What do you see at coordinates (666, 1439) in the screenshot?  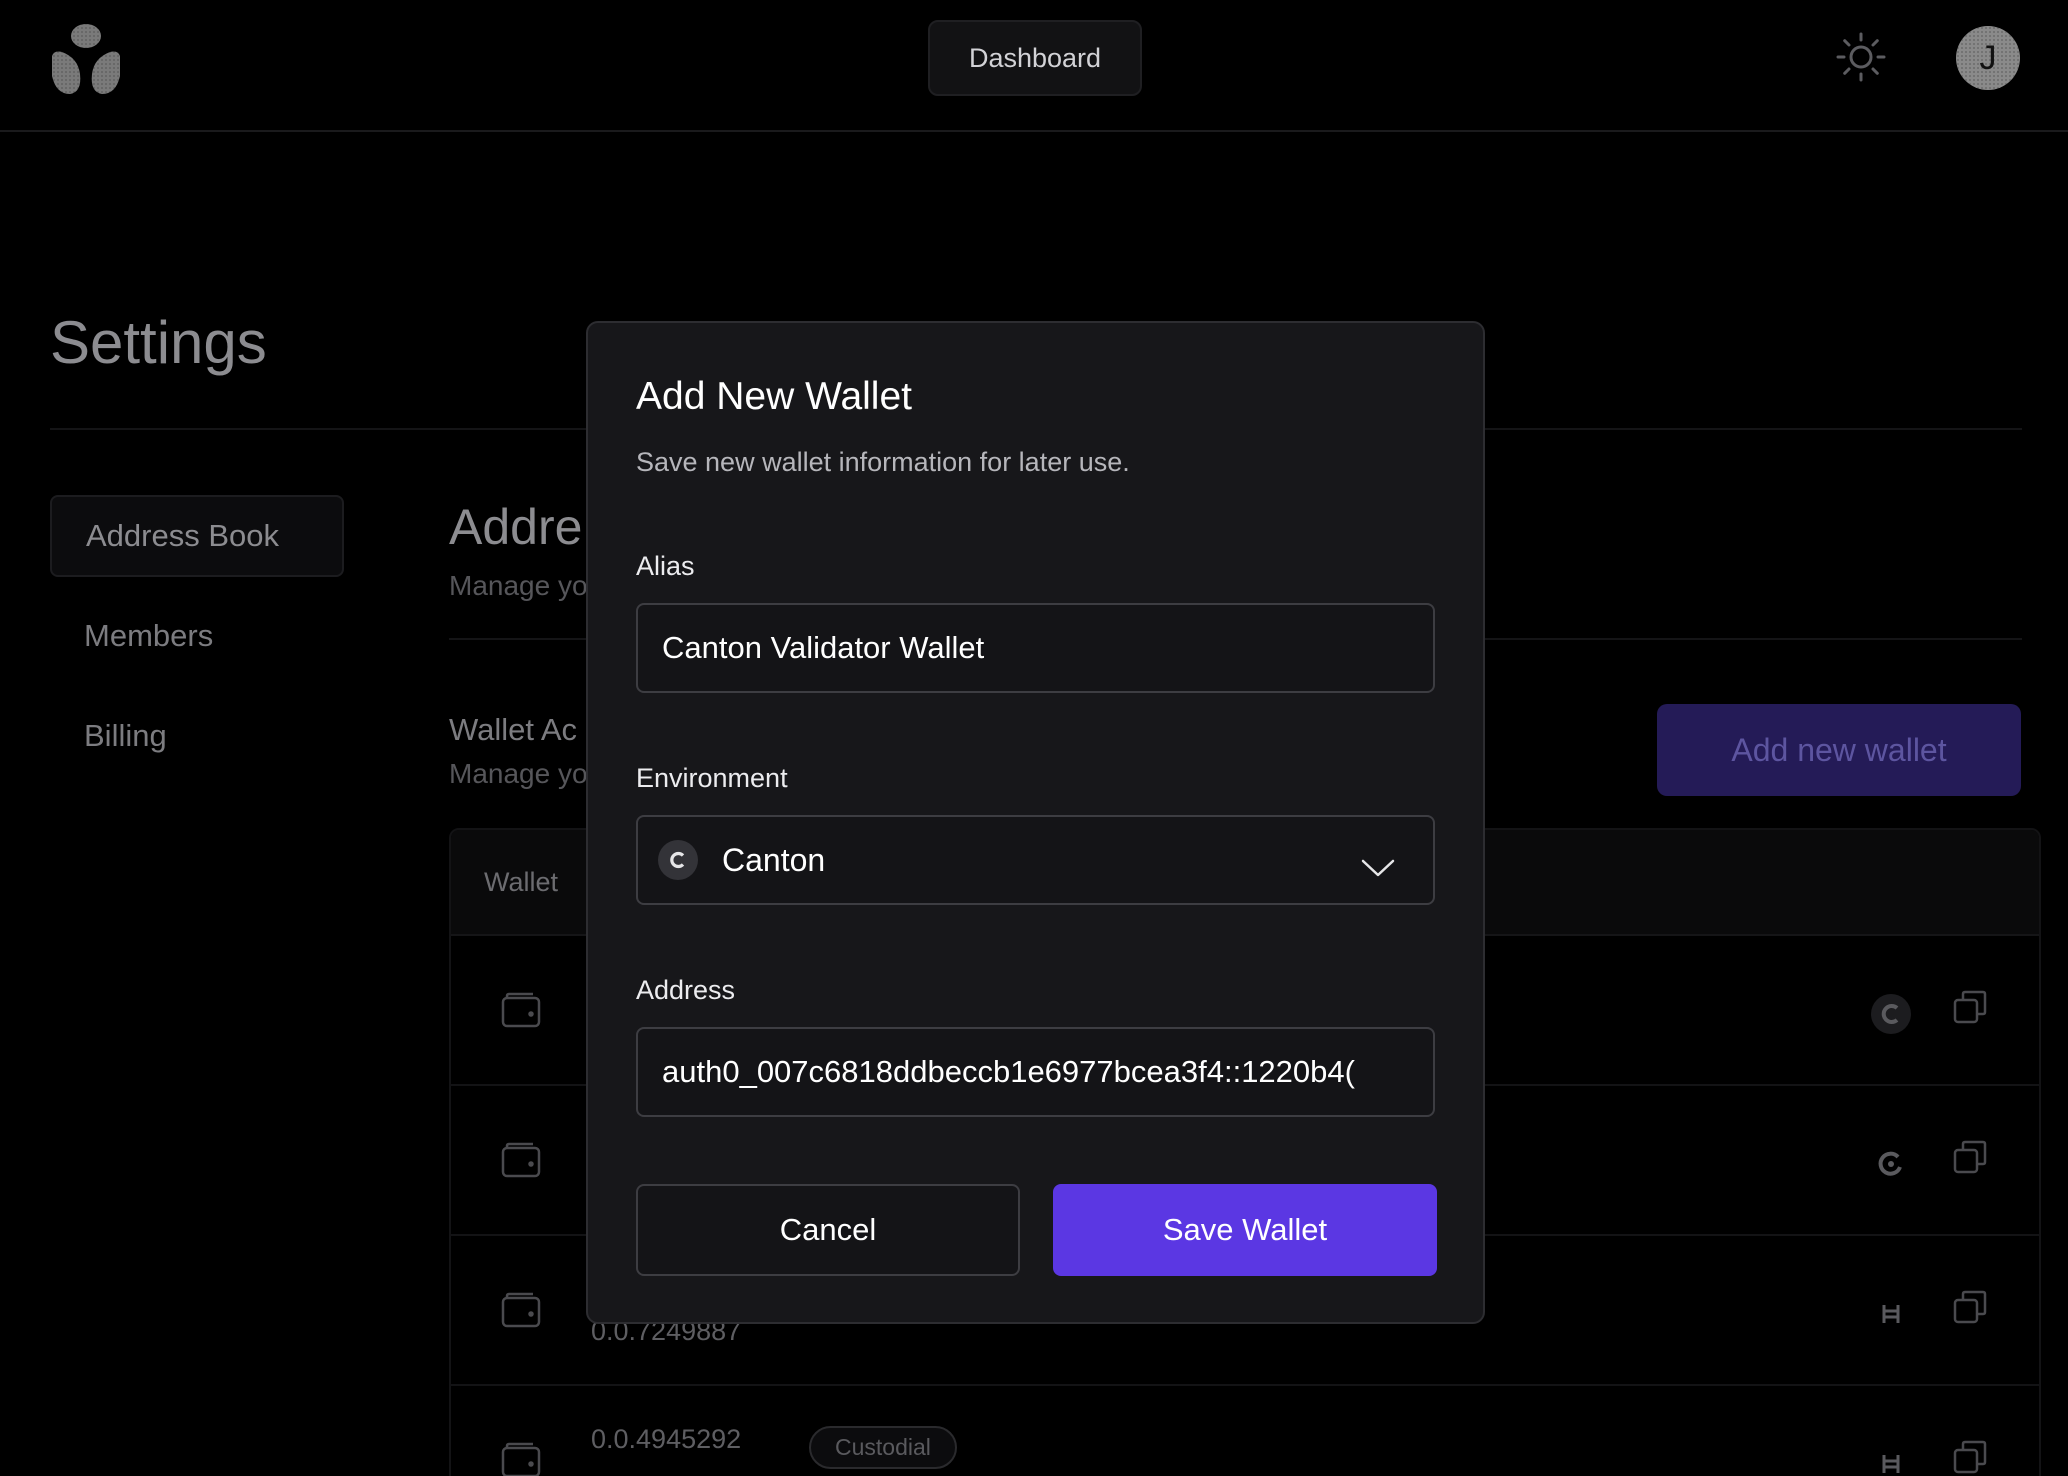 I see `wallet-address: 0.0.4945292` at bounding box center [666, 1439].